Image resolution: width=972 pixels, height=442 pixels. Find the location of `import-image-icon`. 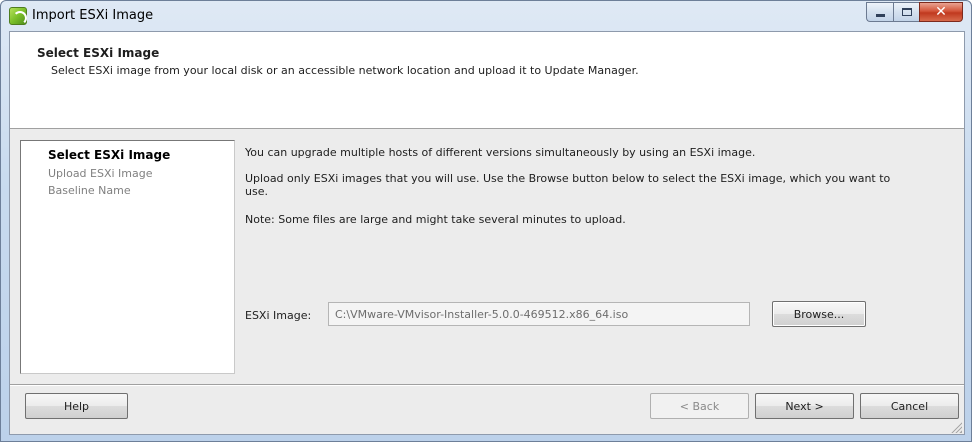

import-image-icon is located at coordinates (18, 16).